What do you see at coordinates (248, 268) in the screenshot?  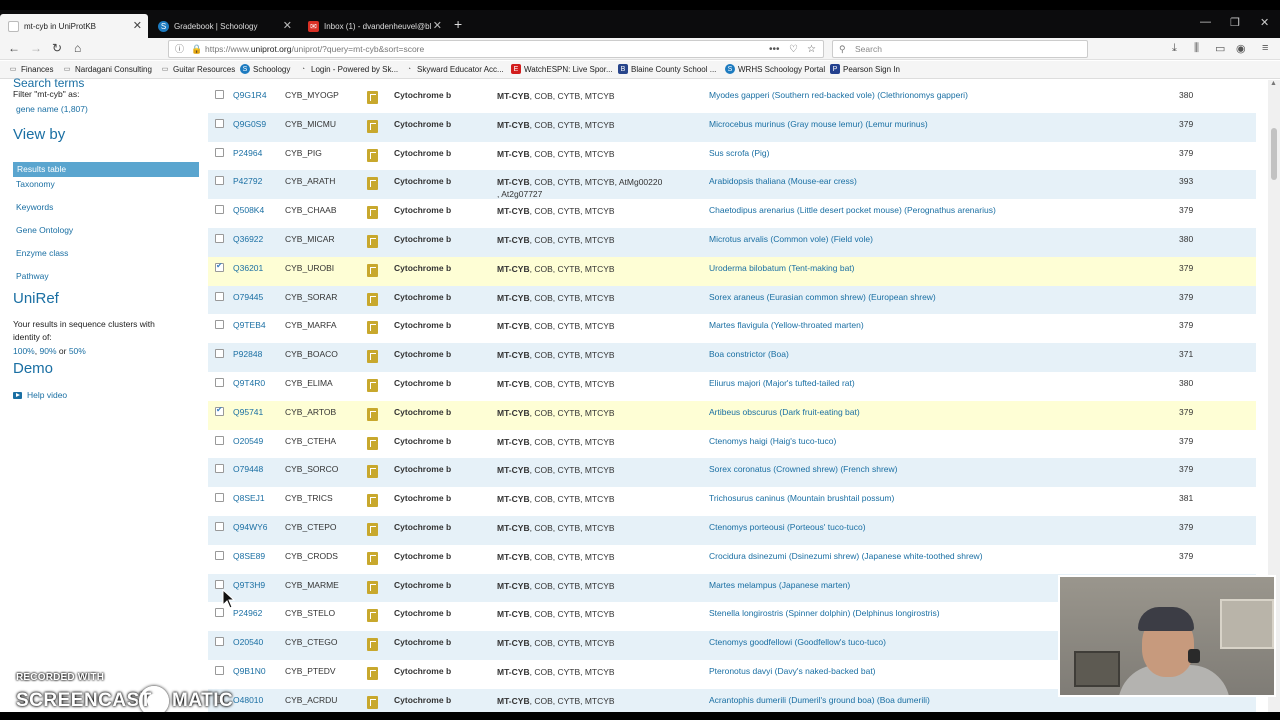 I see `accession-link: Q36201` at bounding box center [248, 268].